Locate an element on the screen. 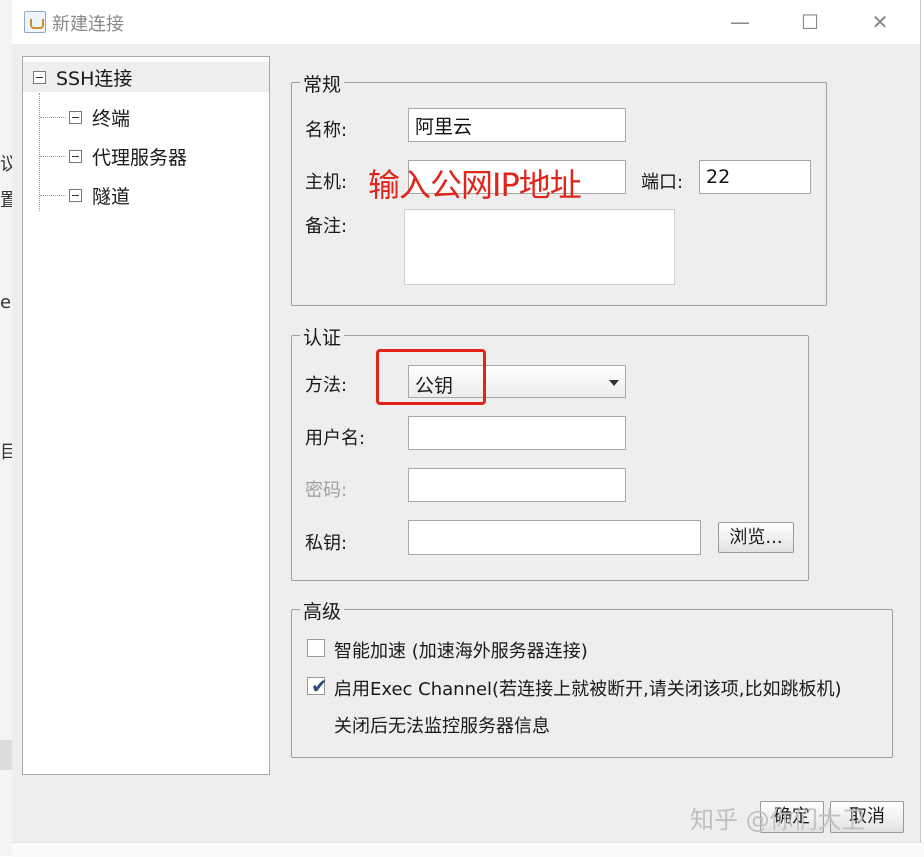 The image size is (924, 857). password-label: 密码: is located at coordinates (326, 490).